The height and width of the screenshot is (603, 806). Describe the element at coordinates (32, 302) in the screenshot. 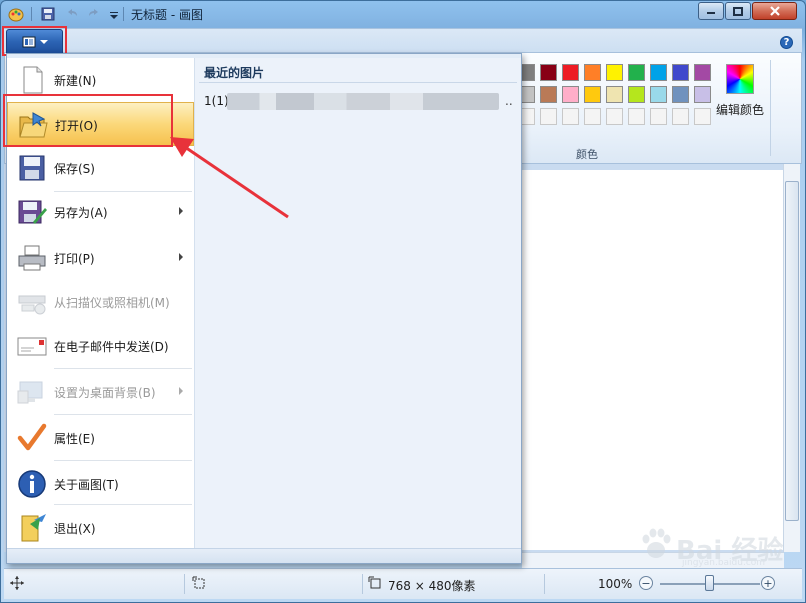

I see `scanner-icon` at that location.